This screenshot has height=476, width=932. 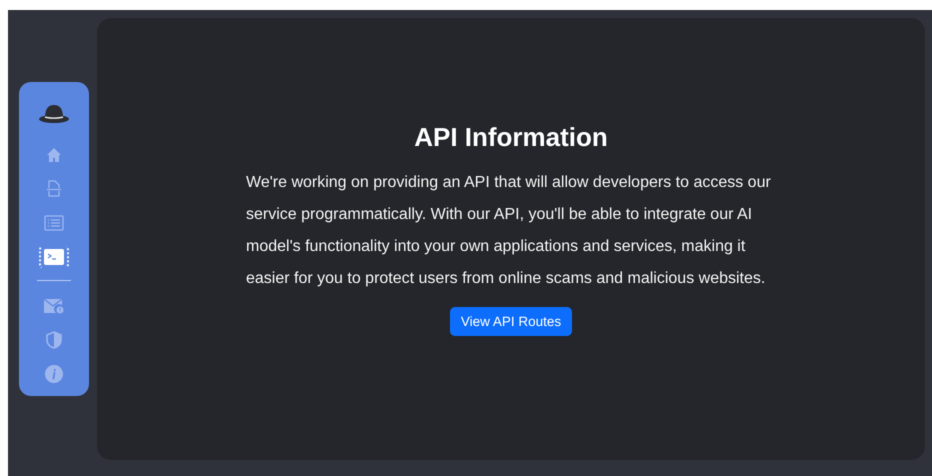 I want to click on home-icon, so click(x=54, y=155).